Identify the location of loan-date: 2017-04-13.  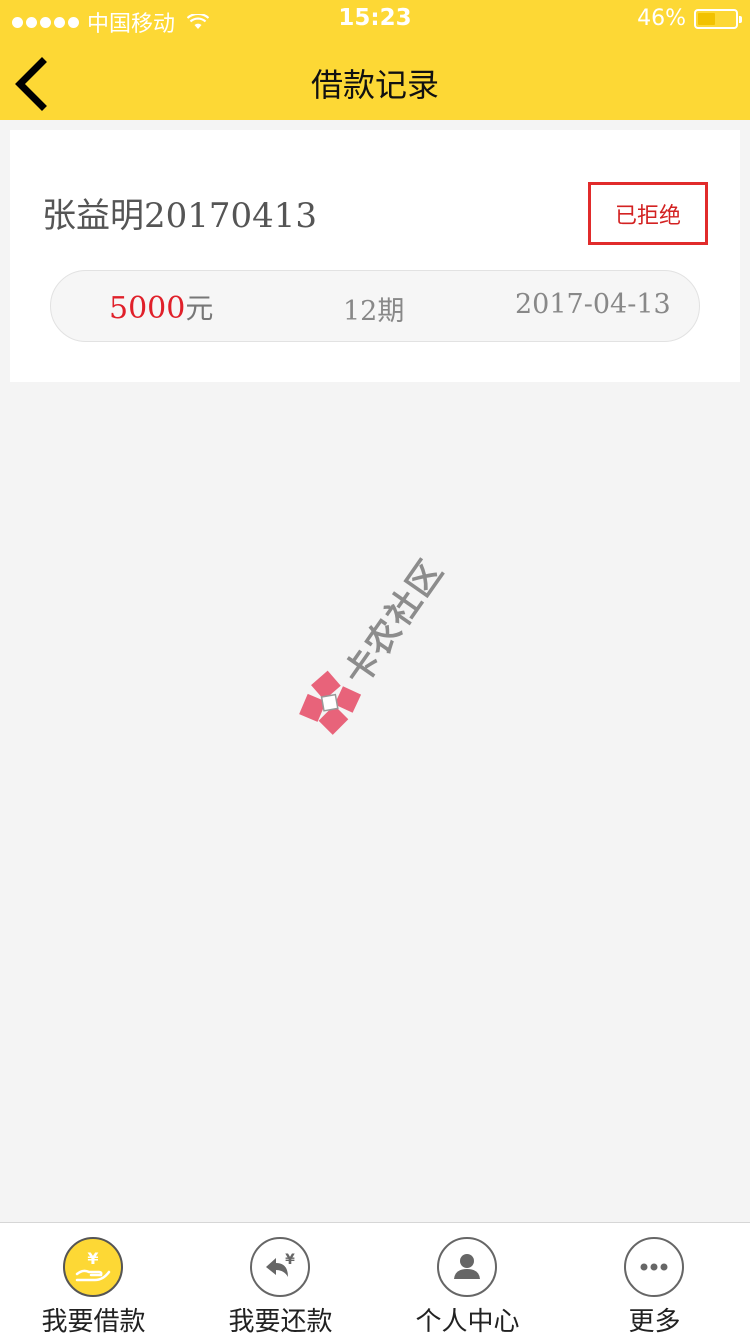
(593, 304).